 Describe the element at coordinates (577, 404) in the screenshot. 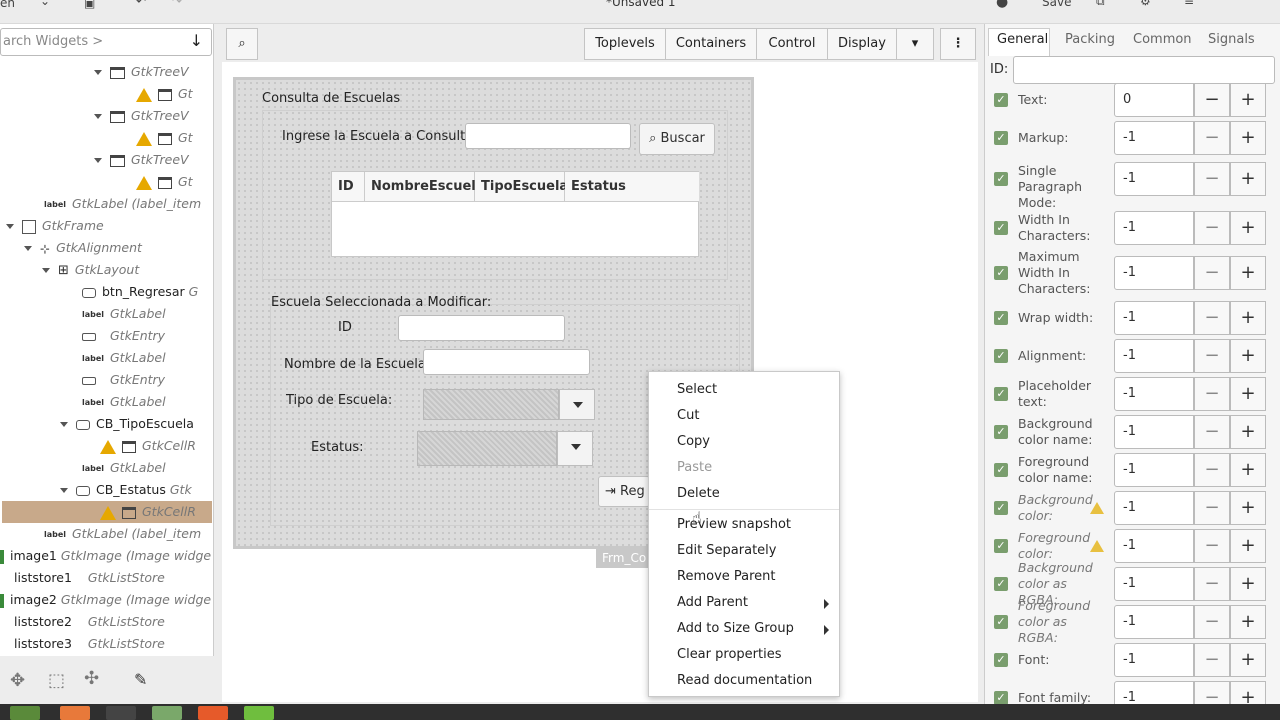

I see `tipo-dropdown-button` at that location.